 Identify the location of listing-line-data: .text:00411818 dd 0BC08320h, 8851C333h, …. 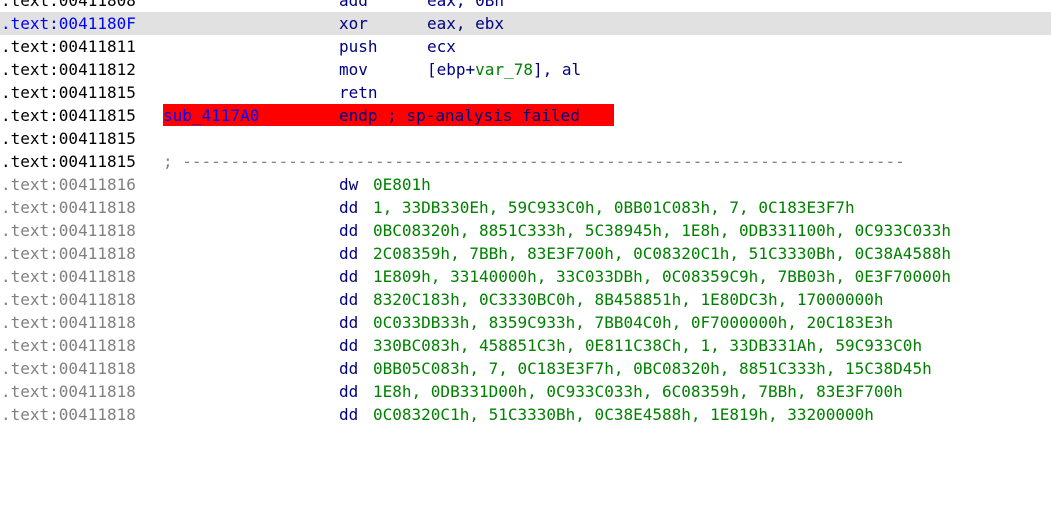
(525, 230).